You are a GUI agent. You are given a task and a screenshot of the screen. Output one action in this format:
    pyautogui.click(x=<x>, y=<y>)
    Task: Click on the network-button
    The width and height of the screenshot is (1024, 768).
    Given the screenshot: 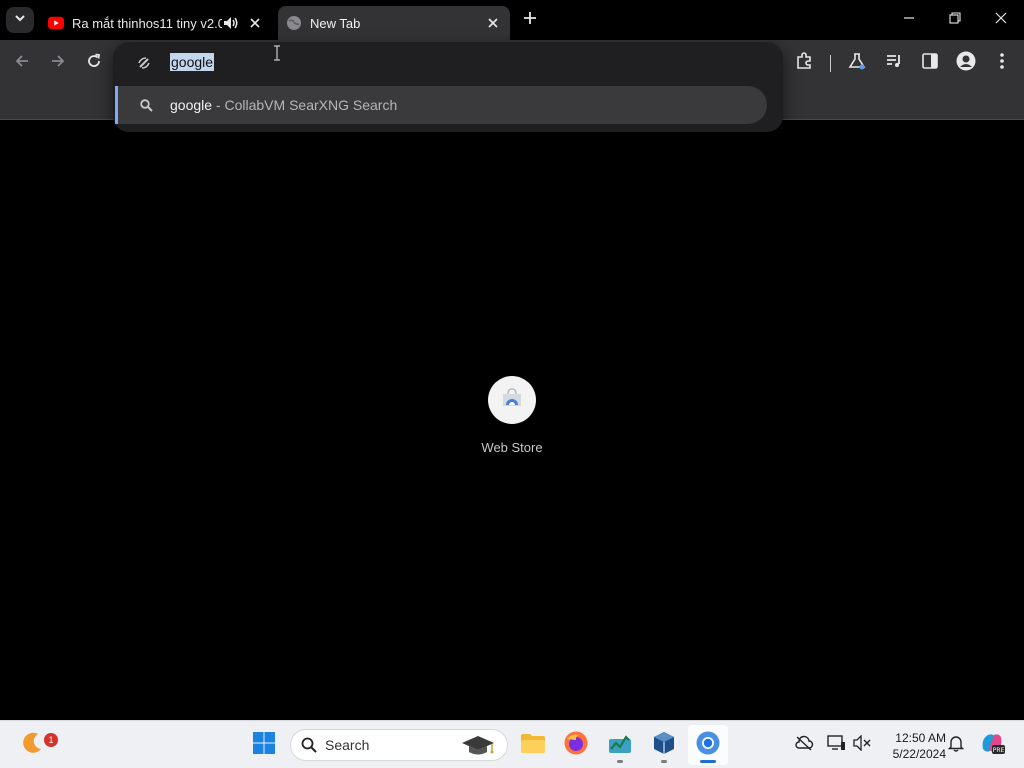 What is the action you would take?
    pyautogui.click(x=836, y=745)
    